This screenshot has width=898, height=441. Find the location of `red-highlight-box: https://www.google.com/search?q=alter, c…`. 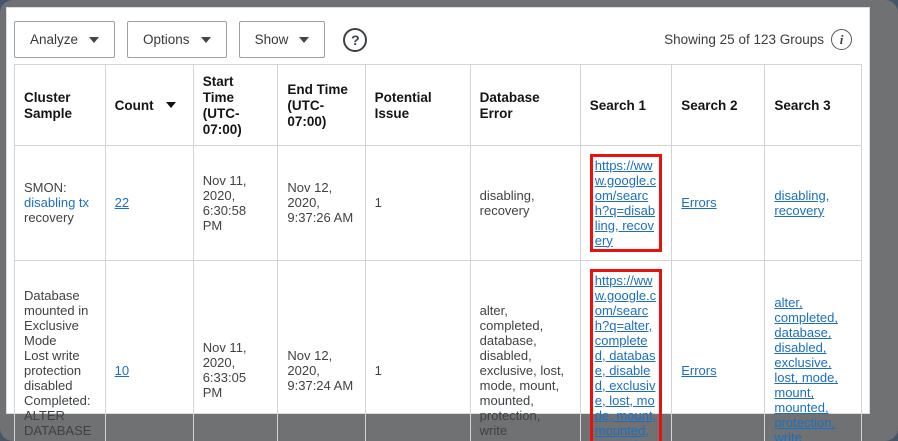

red-highlight-box: https://www.google.com/search?q=alter, c… is located at coordinates (626, 354).